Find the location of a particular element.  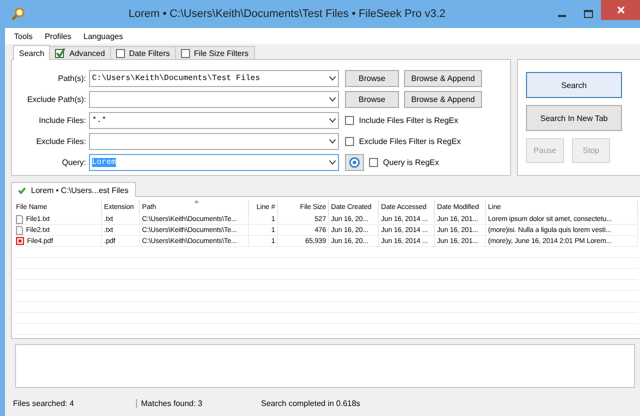

check-icon is located at coordinates (22, 190).